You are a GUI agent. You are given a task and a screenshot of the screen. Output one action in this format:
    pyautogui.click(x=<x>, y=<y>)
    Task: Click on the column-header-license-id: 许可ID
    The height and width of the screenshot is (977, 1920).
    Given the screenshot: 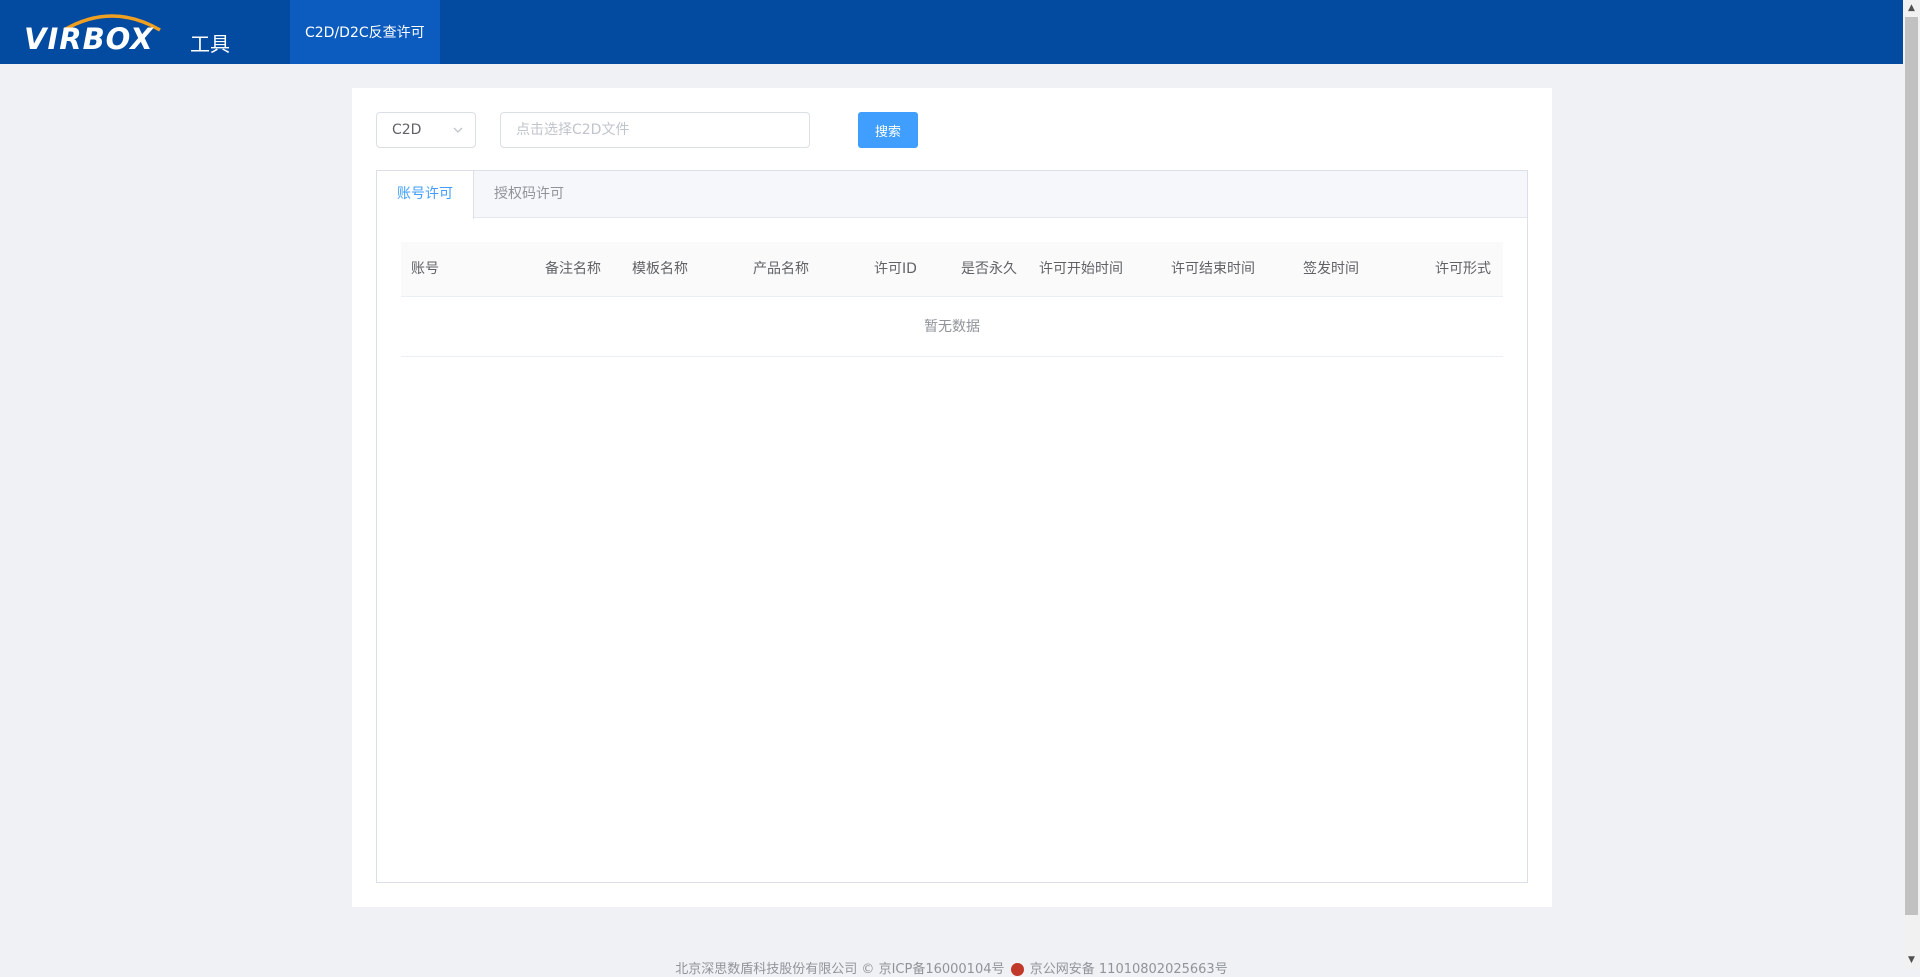 What is the action you would take?
    pyautogui.click(x=895, y=269)
    